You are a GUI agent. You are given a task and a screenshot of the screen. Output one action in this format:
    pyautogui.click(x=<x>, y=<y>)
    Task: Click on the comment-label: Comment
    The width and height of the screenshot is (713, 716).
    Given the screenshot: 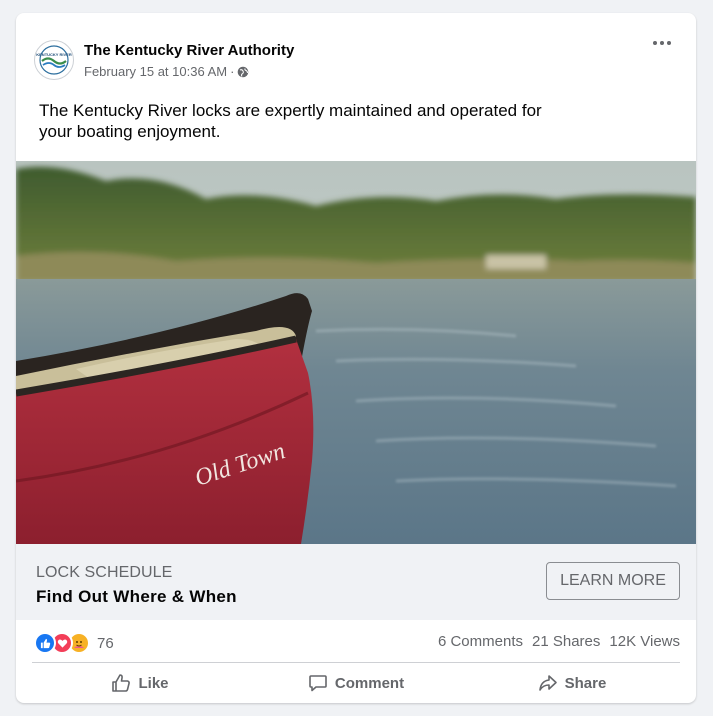 What is the action you would take?
    pyautogui.click(x=369, y=683)
    